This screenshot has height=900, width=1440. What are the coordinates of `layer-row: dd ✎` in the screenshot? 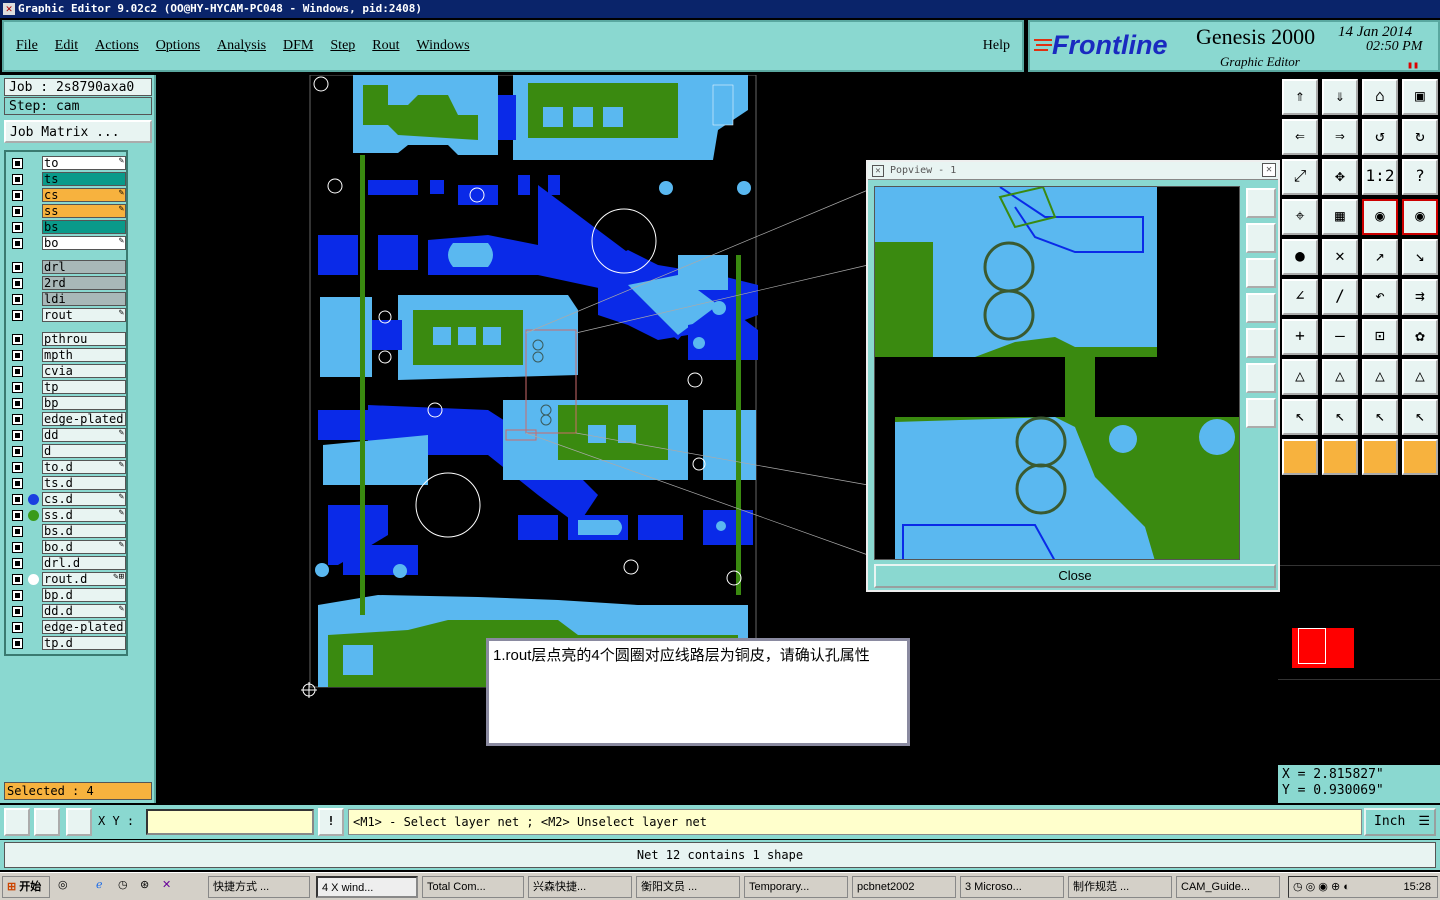 It's located at (67, 435).